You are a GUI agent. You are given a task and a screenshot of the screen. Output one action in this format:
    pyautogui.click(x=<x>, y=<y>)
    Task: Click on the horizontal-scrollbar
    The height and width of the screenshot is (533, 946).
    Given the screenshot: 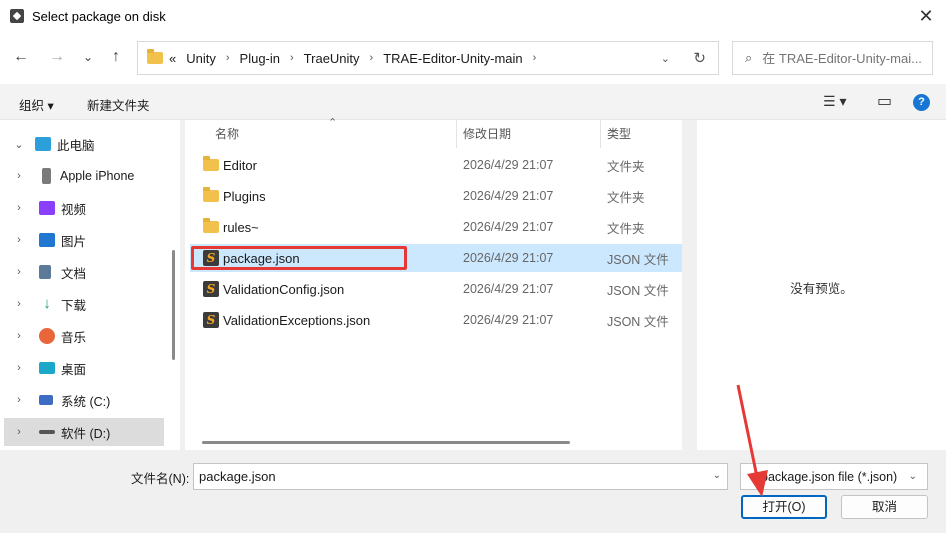 What is the action you would take?
    pyautogui.click(x=386, y=442)
    